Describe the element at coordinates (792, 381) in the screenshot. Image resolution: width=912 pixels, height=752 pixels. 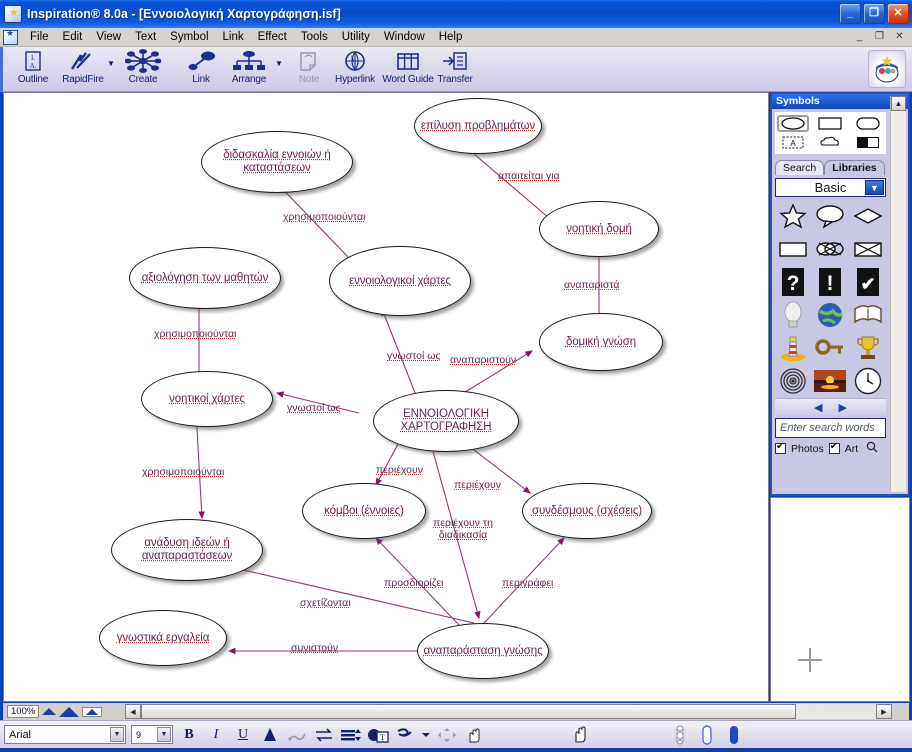
I see `symbol-target-spiral-icon` at that location.